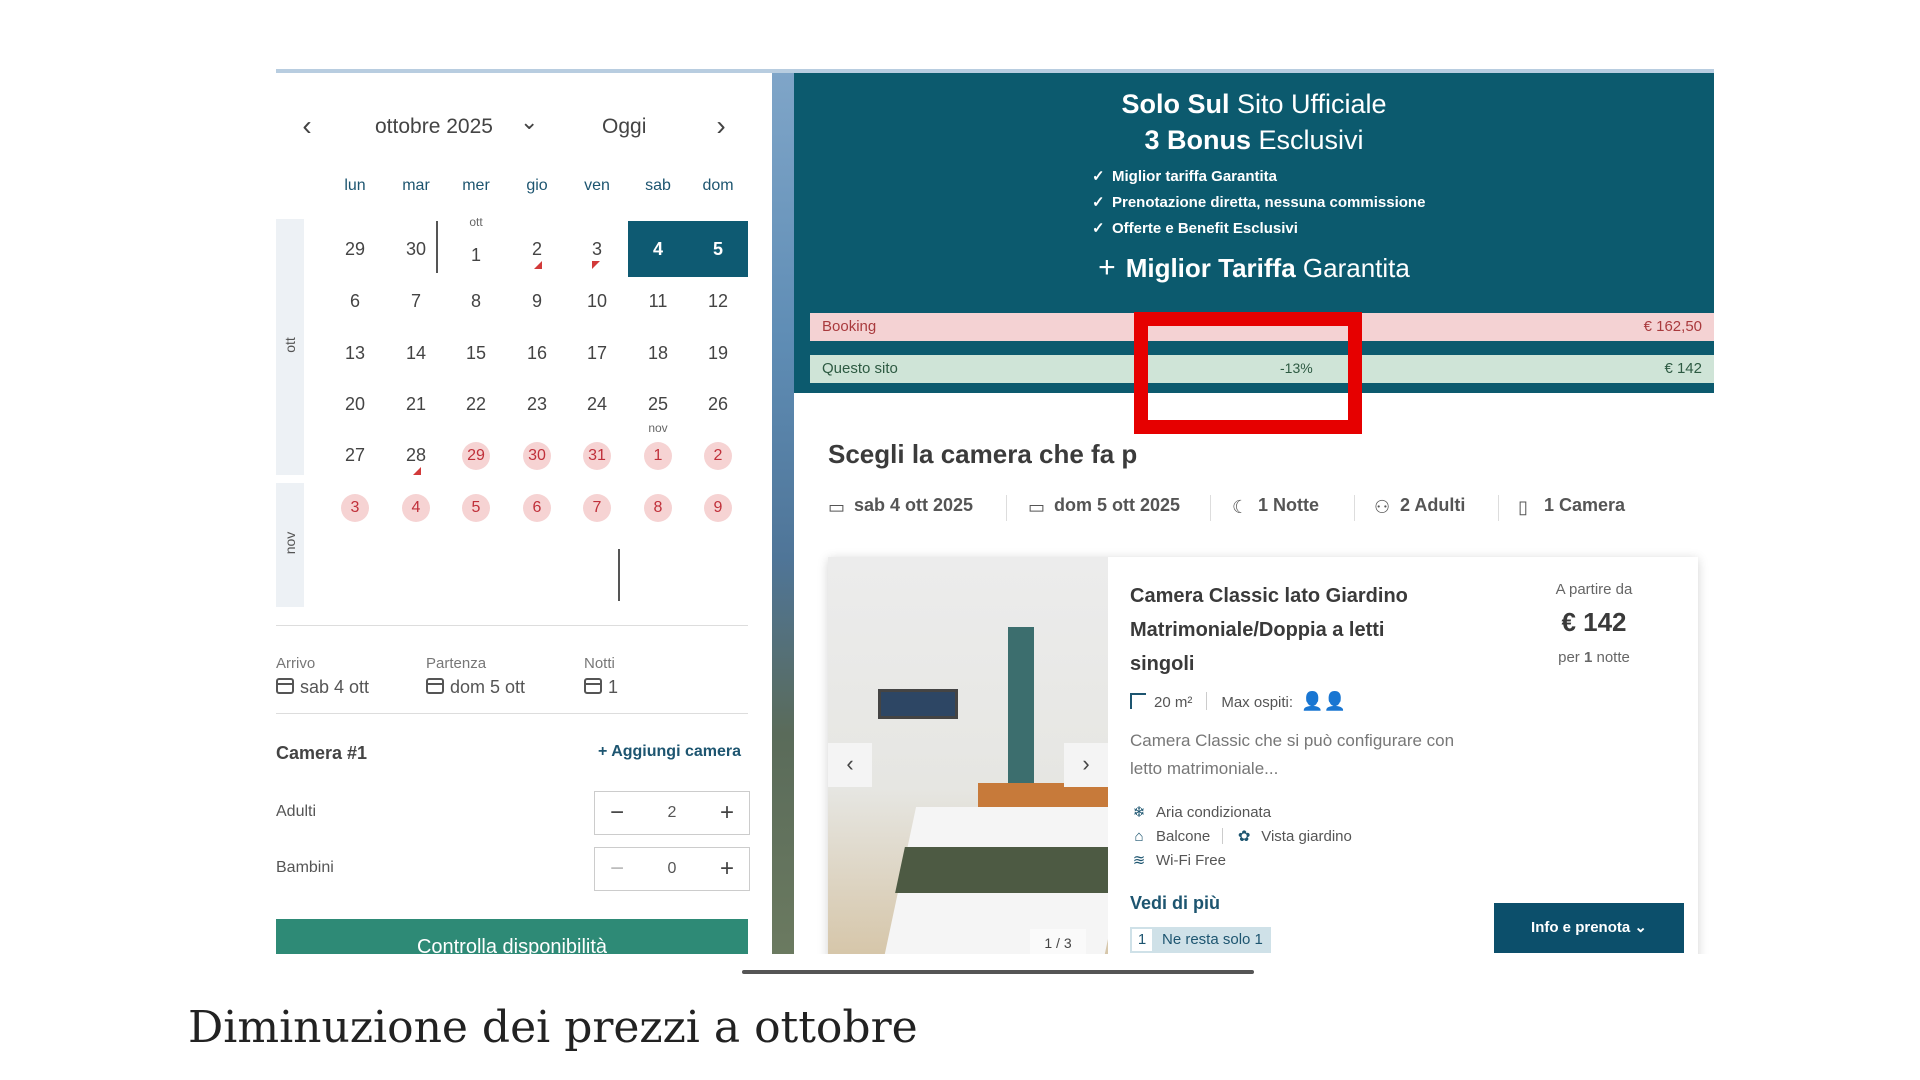 The height and width of the screenshot is (1080, 1920). I want to click on arrival-value: sab 4 ott, so click(322, 687).